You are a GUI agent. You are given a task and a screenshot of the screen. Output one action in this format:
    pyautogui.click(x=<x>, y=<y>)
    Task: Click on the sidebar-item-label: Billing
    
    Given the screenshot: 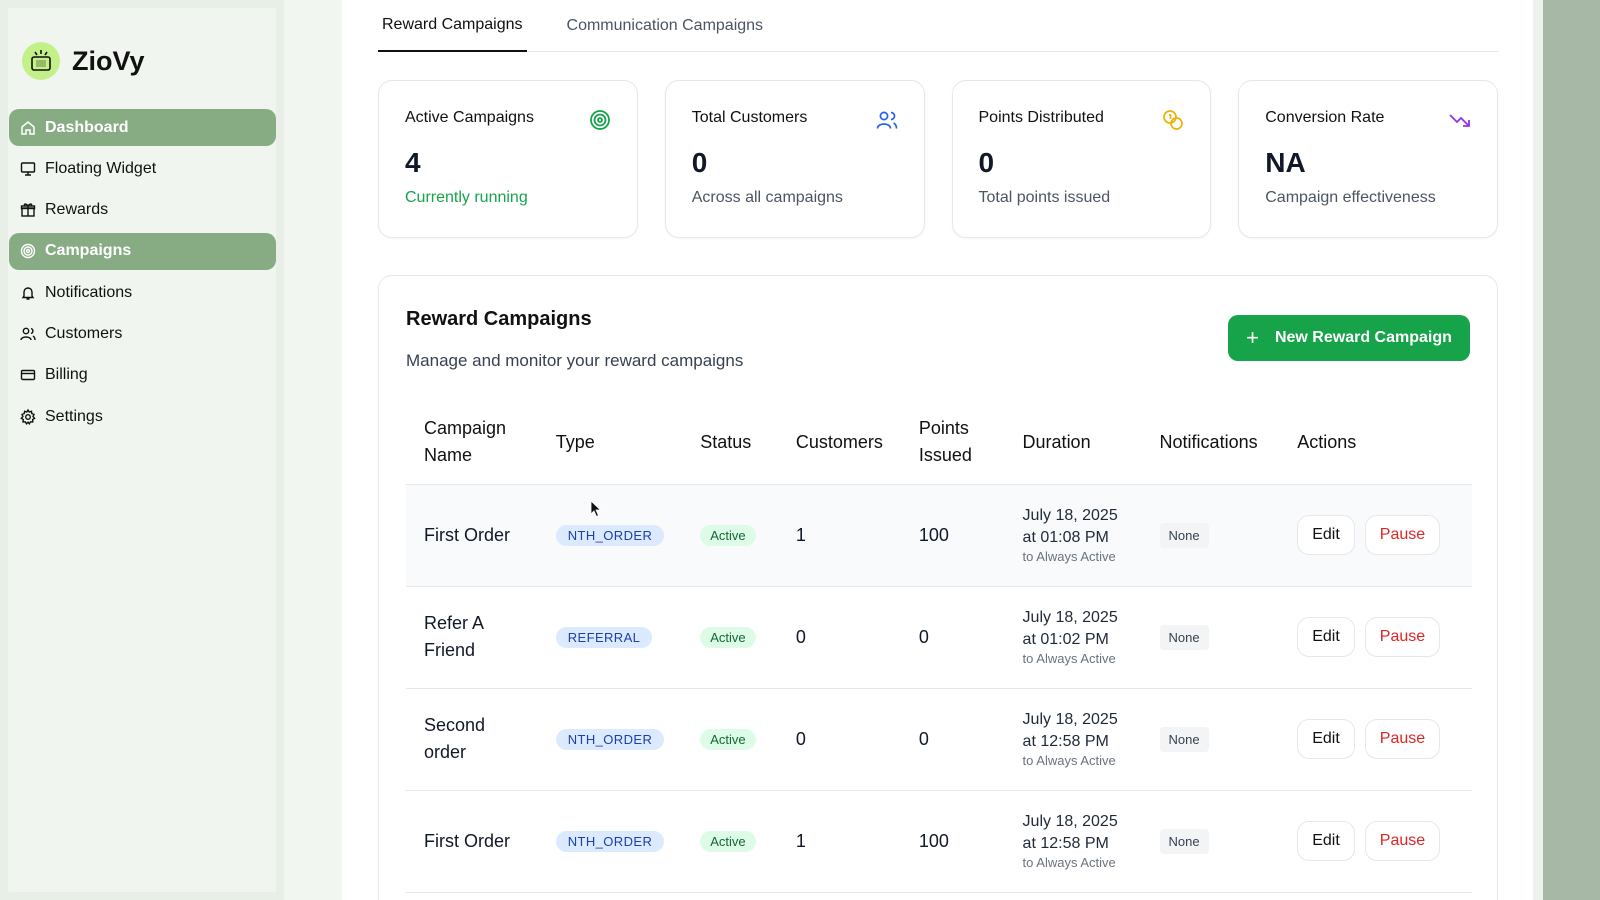 What is the action you would take?
    pyautogui.click(x=66, y=375)
    